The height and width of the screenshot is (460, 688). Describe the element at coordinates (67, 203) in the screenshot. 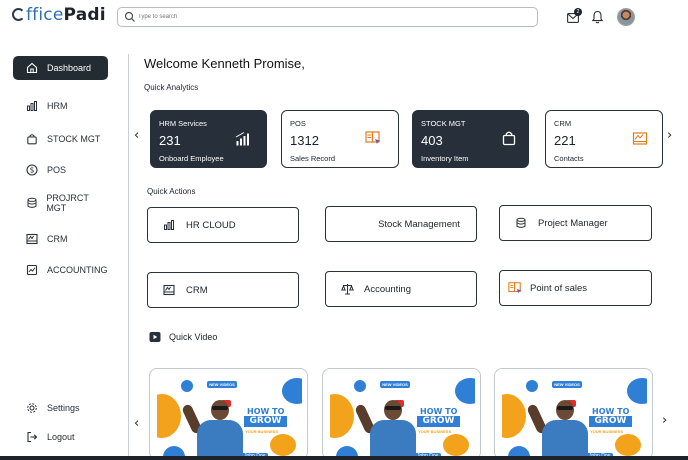

I see `sidebar-item-label: PROJRCT MGT` at that location.